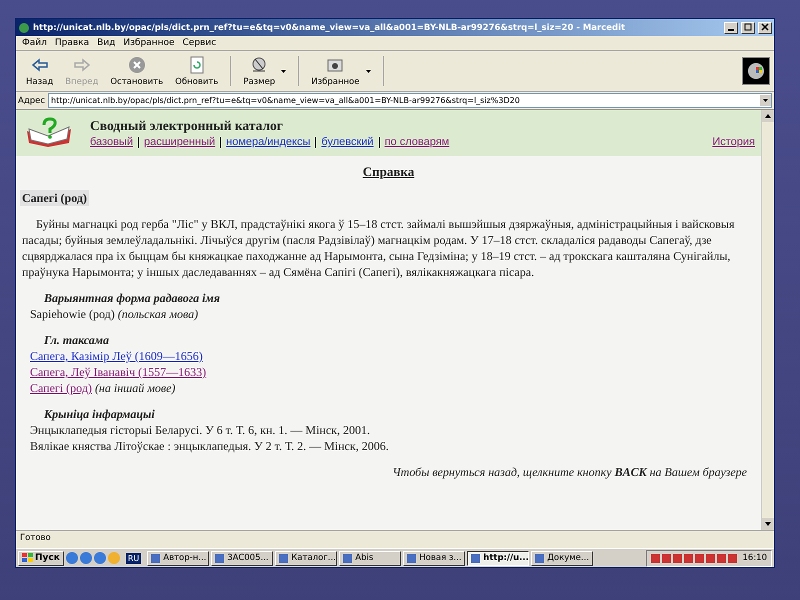 This screenshot has height=600, width=800. What do you see at coordinates (187, 126) in the screenshot?
I see `catalog-title: Сводный электронный каталог` at bounding box center [187, 126].